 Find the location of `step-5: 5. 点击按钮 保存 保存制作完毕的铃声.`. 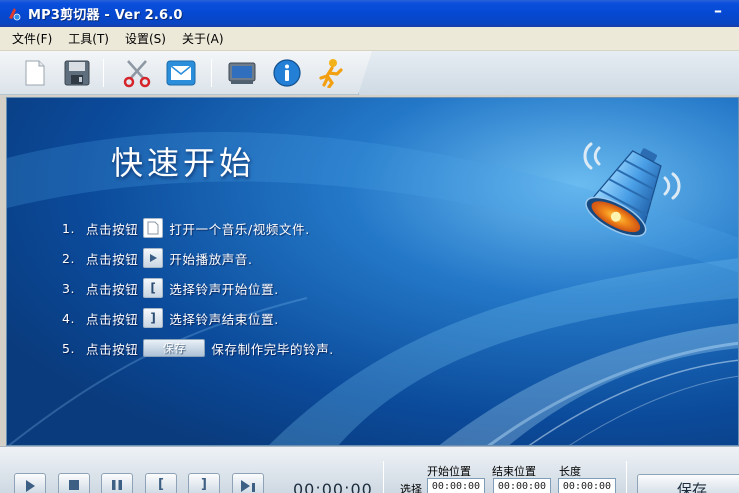

step-5: 5. 点击按钮 保存 保存制作完毕的铃声. is located at coordinates (198, 348).